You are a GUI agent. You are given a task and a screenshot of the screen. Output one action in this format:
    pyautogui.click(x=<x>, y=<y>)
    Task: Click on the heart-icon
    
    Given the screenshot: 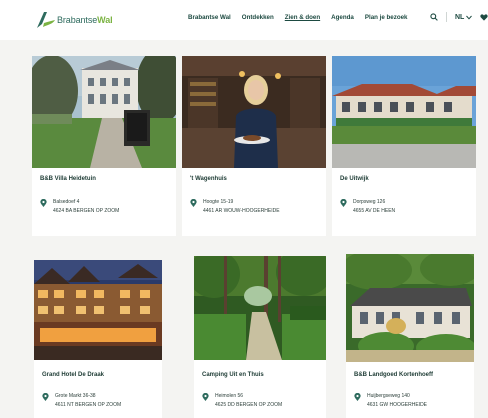 What is the action you would take?
    pyautogui.click(x=484, y=17)
    